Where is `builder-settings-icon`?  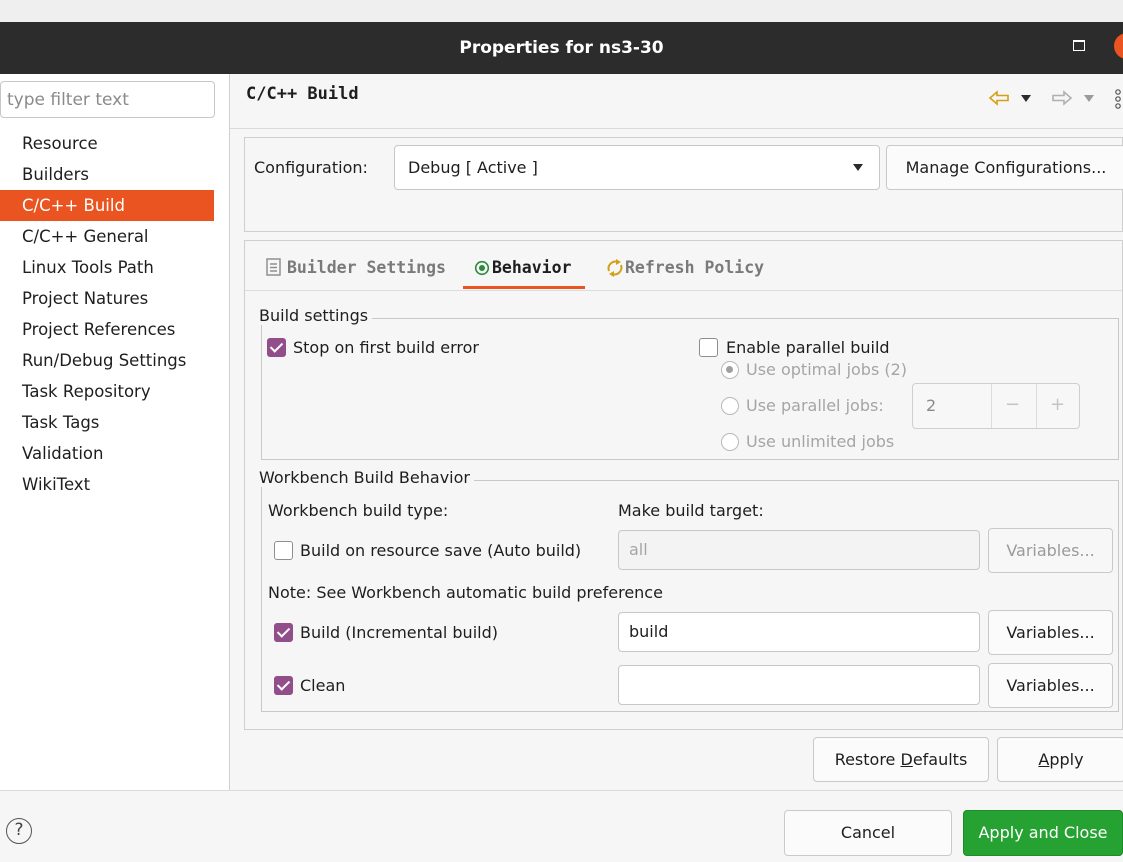 builder-settings-icon is located at coordinates (273, 267).